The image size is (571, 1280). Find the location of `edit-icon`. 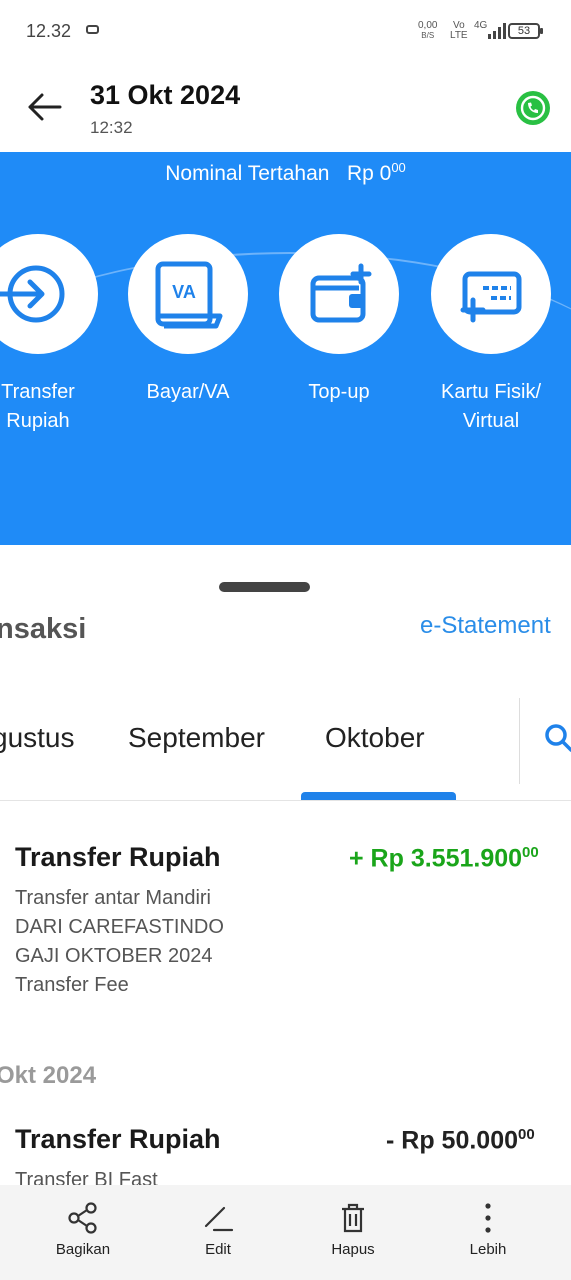

edit-icon is located at coordinates (219, 1219).